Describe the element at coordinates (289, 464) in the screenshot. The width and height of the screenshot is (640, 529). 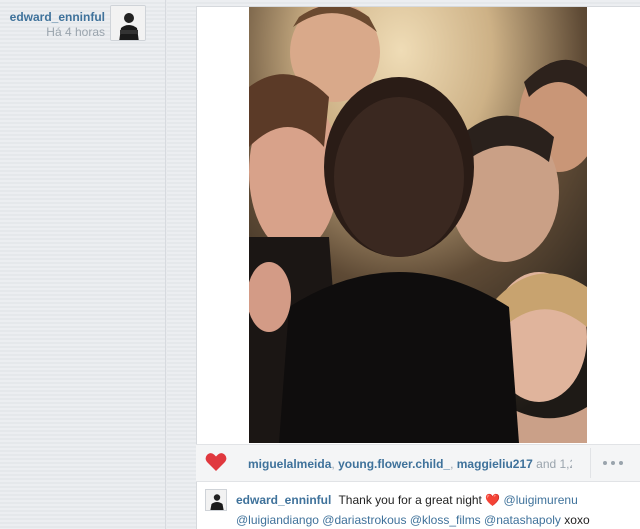
I see `liker-username: miguelalmeida` at that location.